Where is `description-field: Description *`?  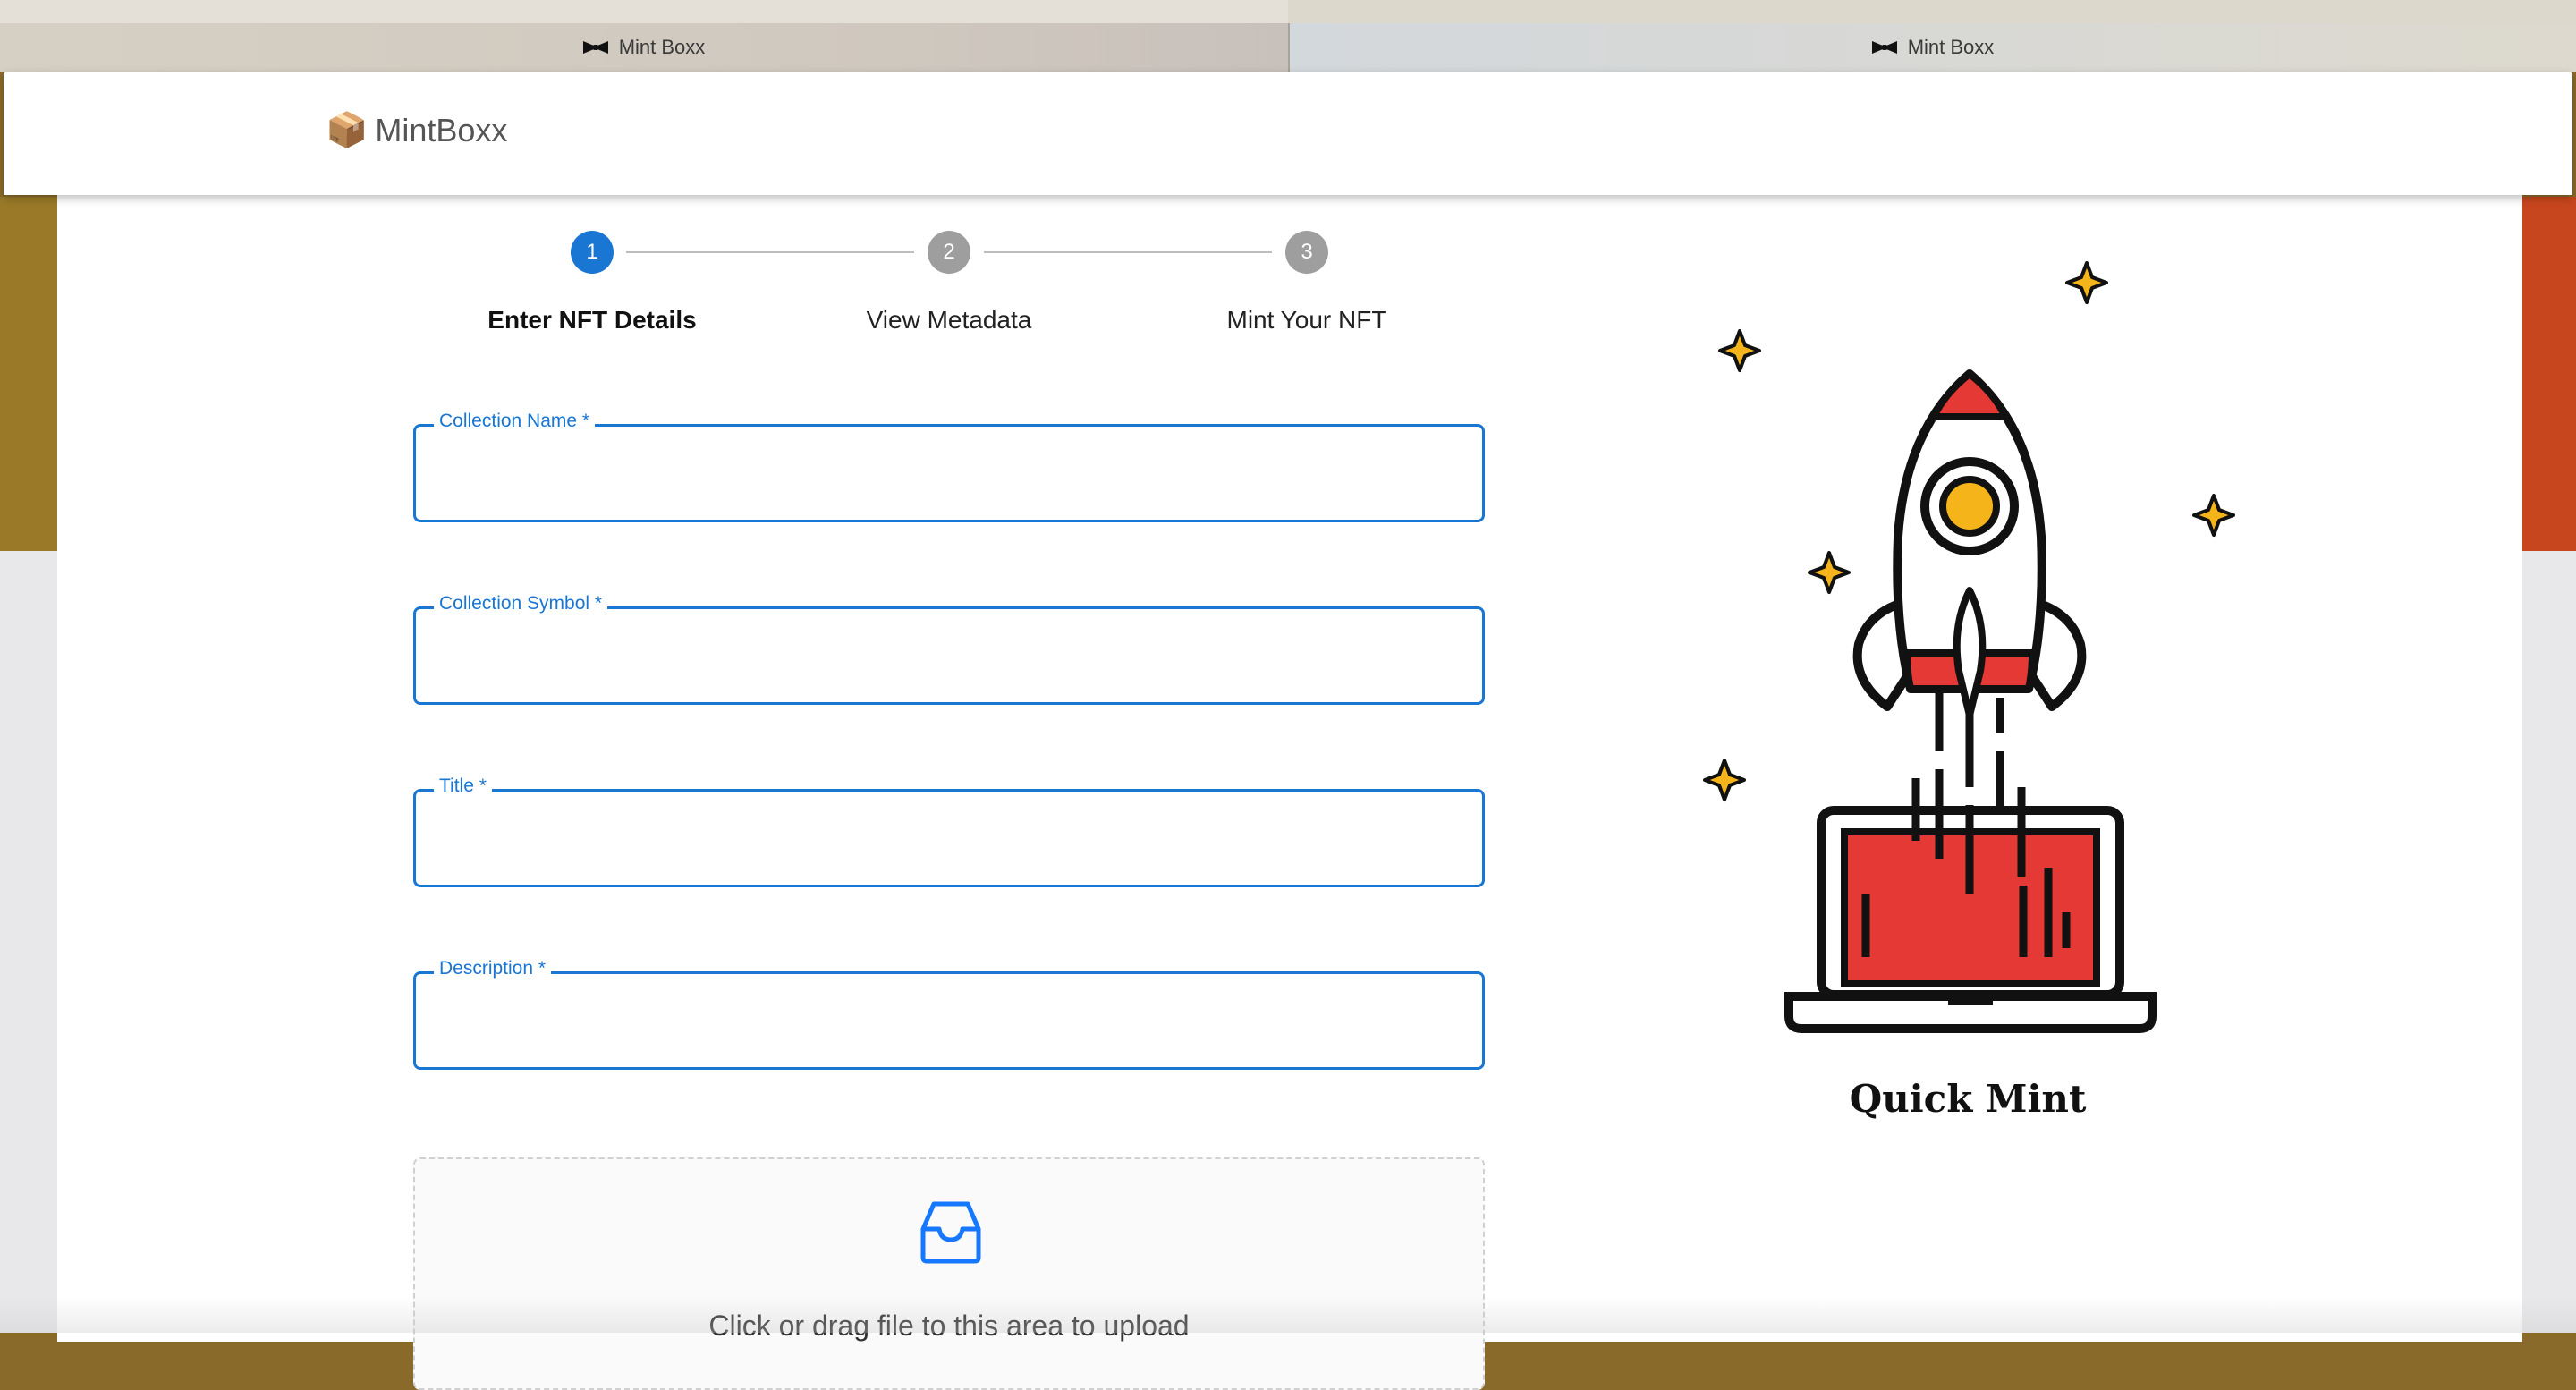
description-field: Description * is located at coordinates (949, 1014).